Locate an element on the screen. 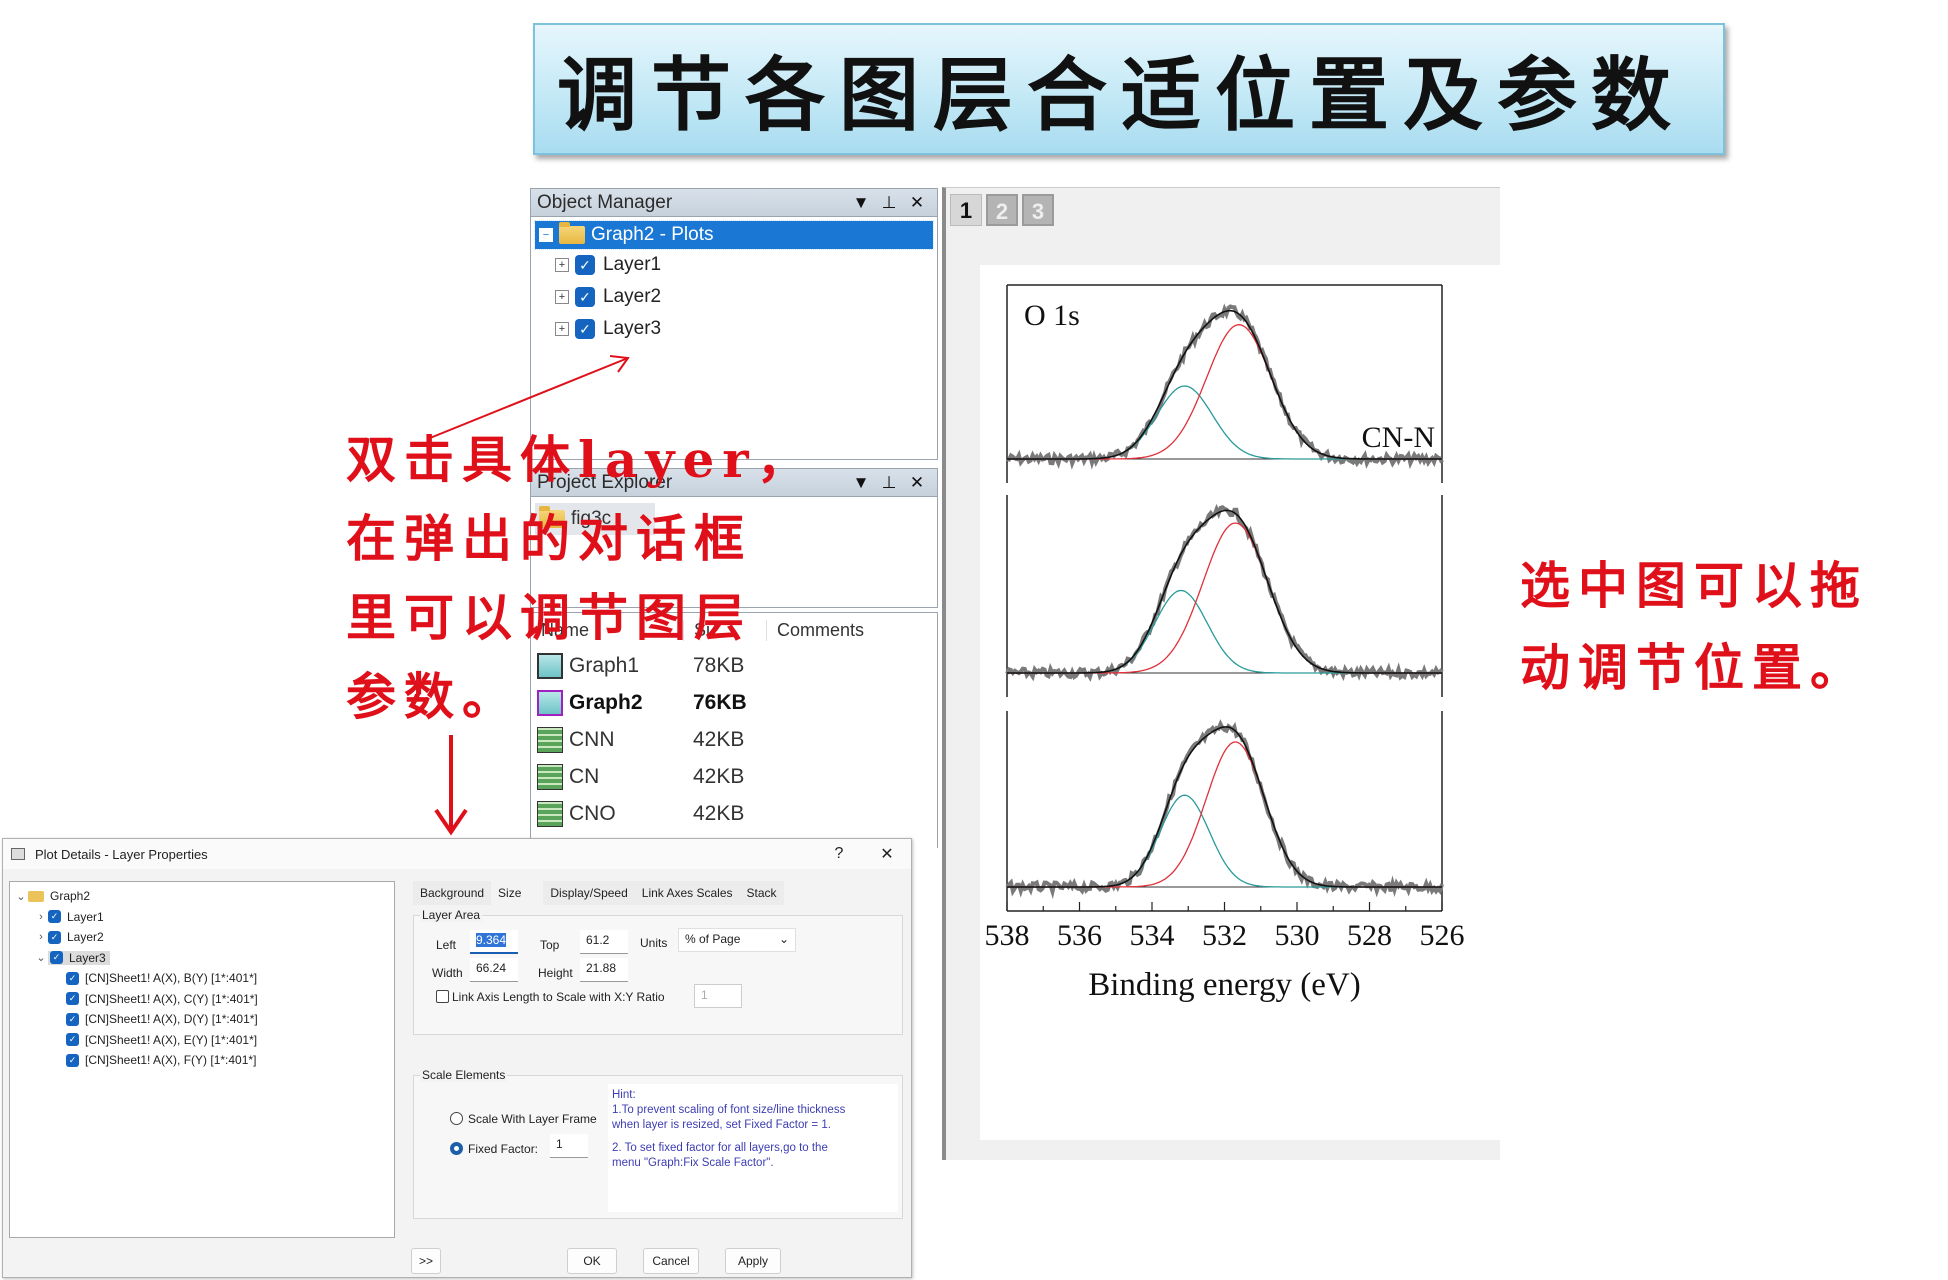 The width and height of the screenshot is (1948, 1280). width-input: 66.24 is located at coordinates (494, 970).